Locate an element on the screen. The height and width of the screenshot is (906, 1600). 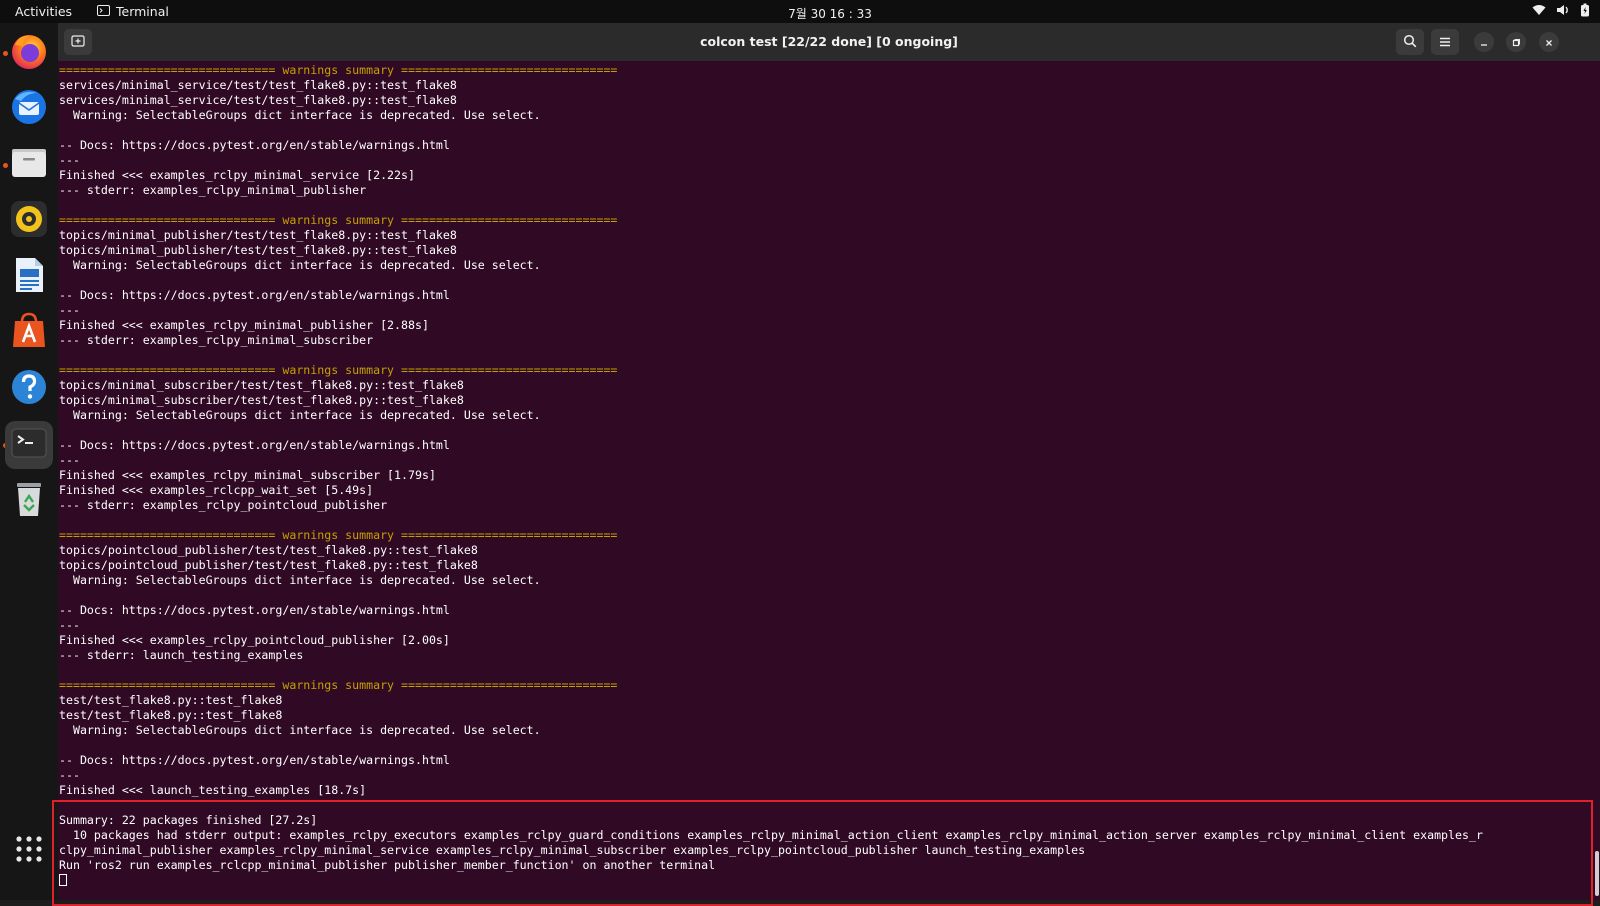
rhythmbox-icon is located at coordinates (29, 221).